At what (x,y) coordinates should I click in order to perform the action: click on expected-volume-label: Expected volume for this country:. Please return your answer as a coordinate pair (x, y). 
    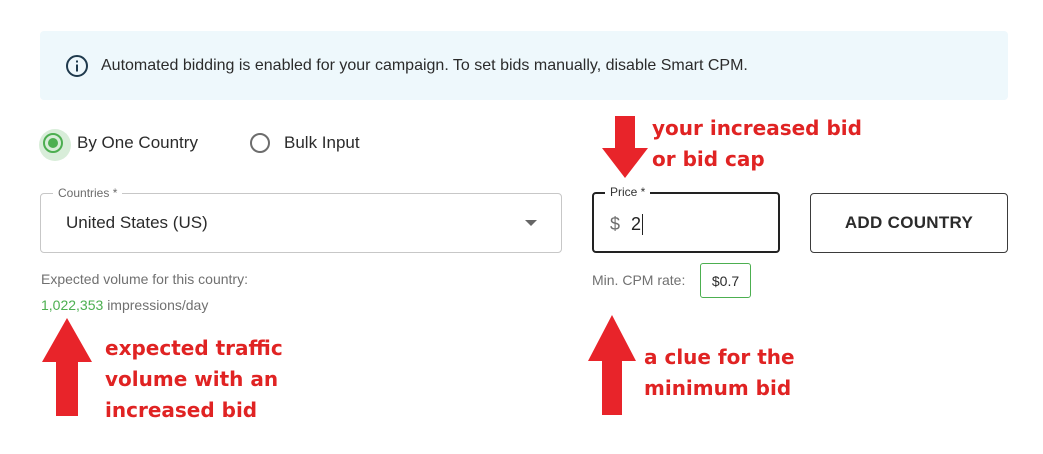
    Looking at the image, I should click on (144, 279).